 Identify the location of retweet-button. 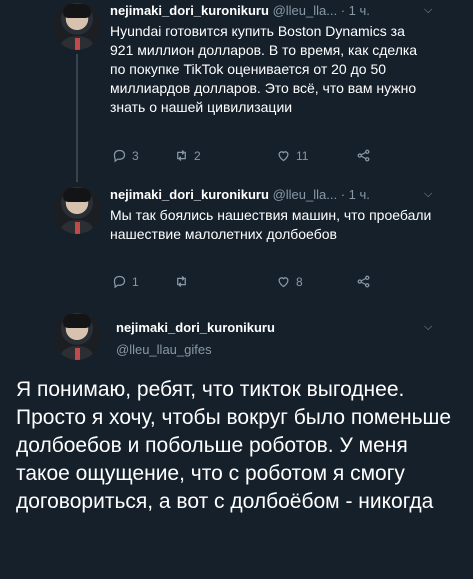
(184, 281).